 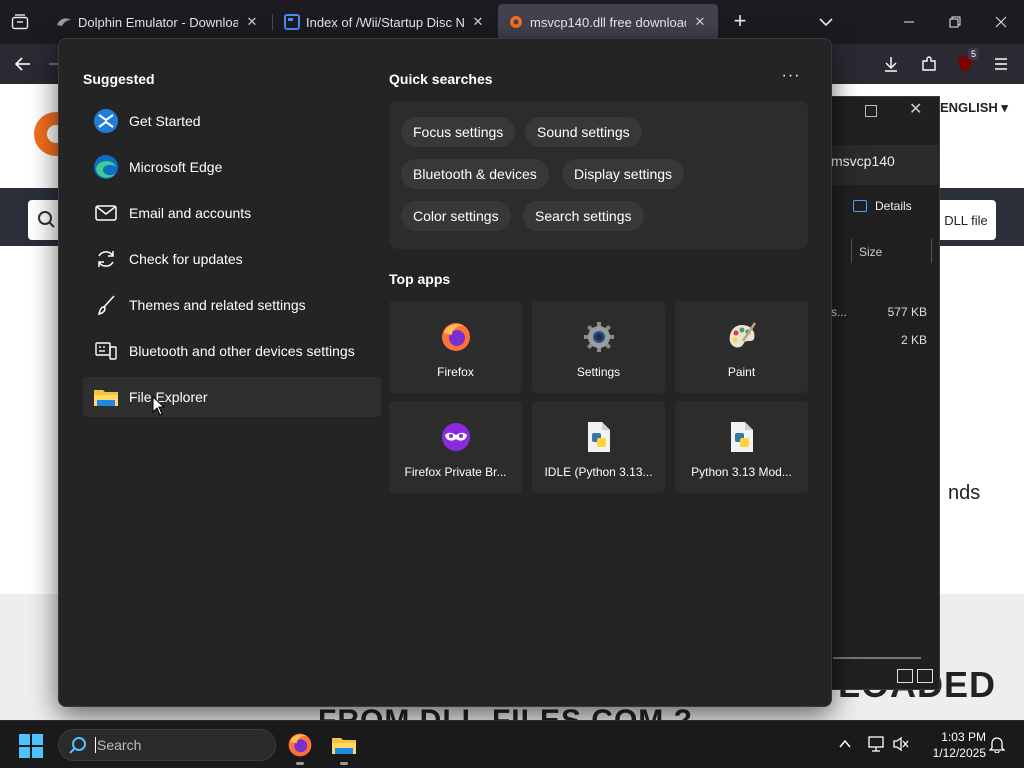 I want to click on top-app-firefox: Firefox, so click(x=455, y=347).